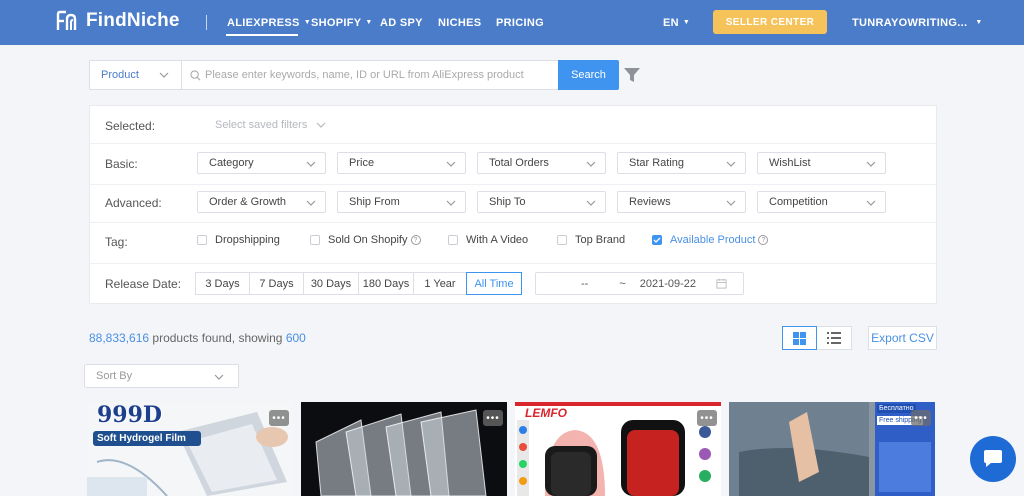 This screenshot has height=496, width=1024. I want to click on dropdown-label: Total Orders, so click(519, 163).